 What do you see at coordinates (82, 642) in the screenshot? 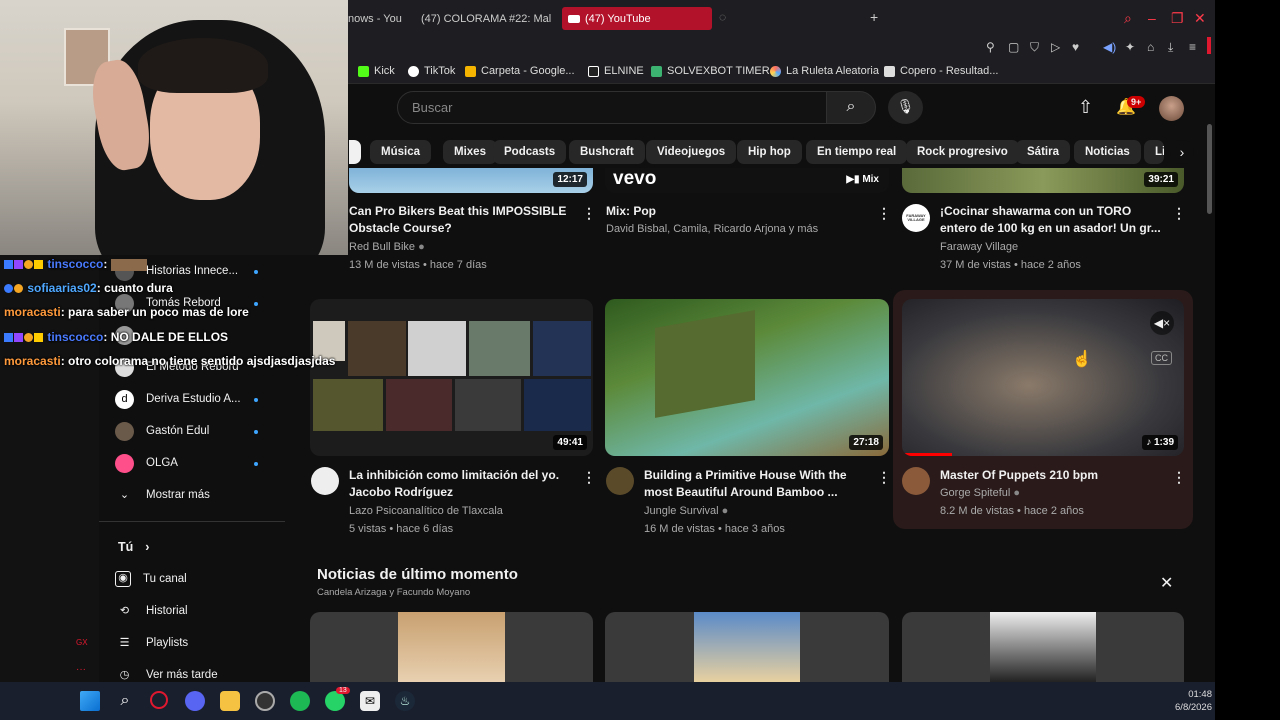
I see `gx-icon: GX` at bounding box center [82, 642].